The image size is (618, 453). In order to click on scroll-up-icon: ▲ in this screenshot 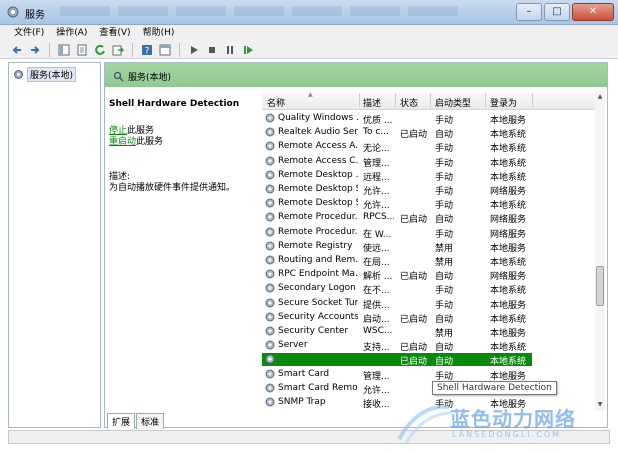, I will do `click(600, 97)`.